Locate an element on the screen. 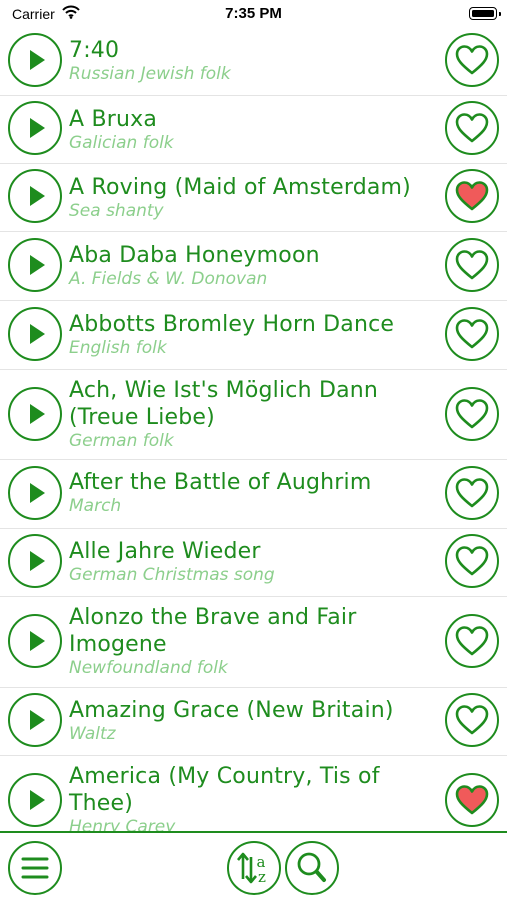  sort-button: a z is located at coordinates (254, 868).